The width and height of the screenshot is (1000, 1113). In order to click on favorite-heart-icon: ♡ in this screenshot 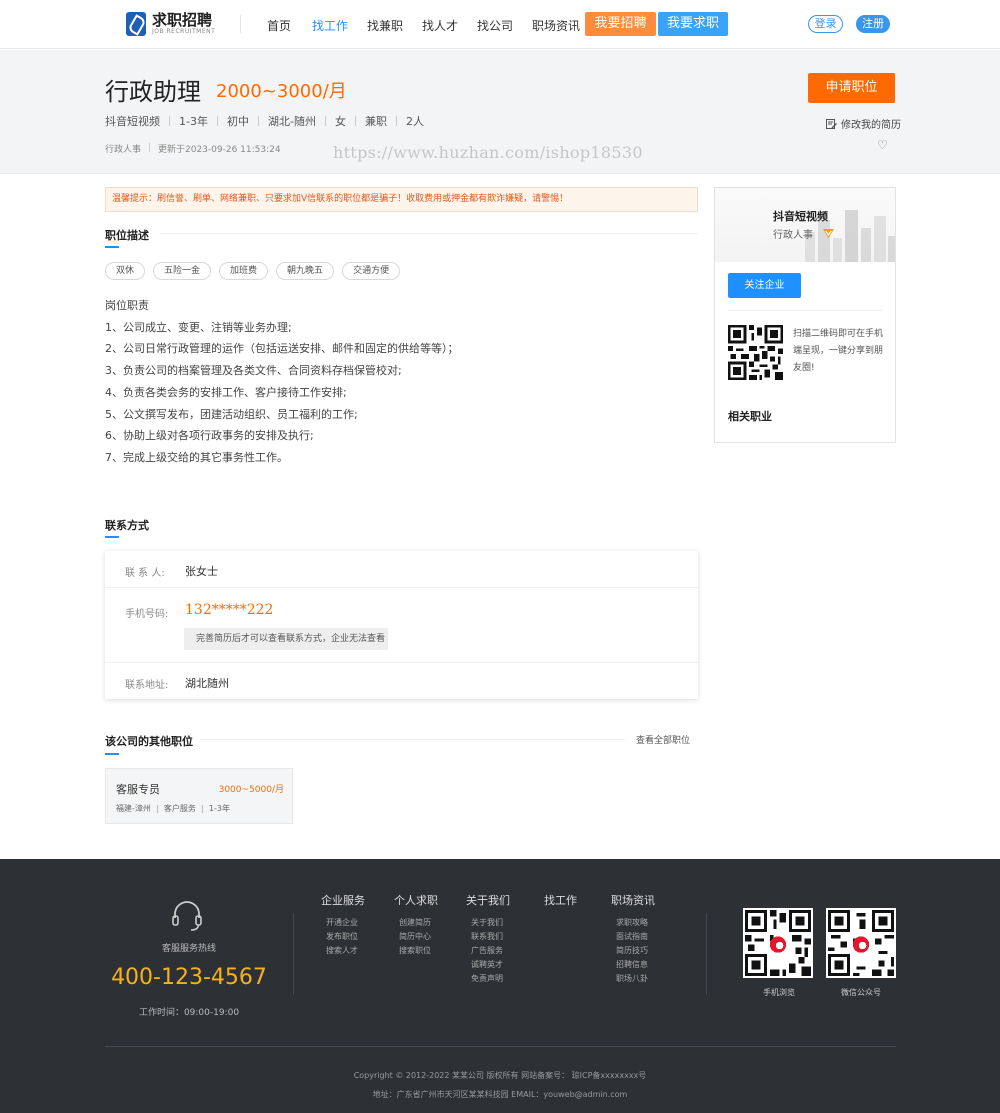, I will do `click(882, 145)`.